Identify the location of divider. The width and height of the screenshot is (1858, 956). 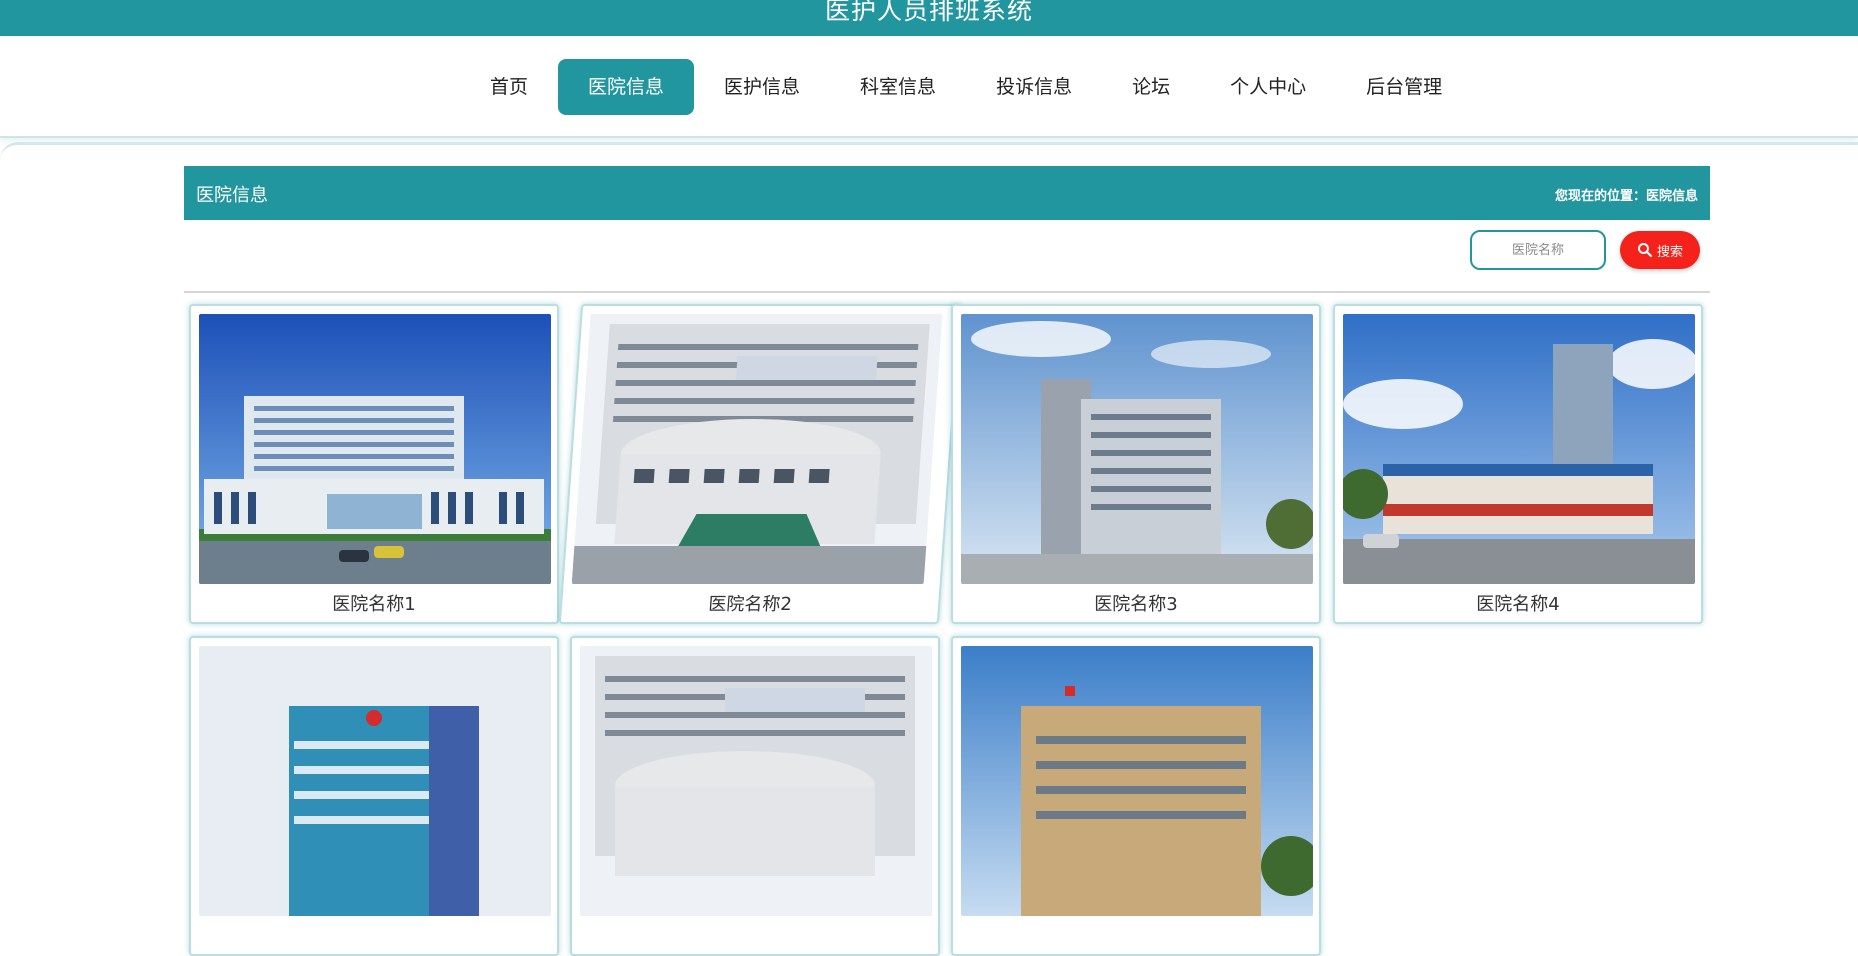
(947, 292).